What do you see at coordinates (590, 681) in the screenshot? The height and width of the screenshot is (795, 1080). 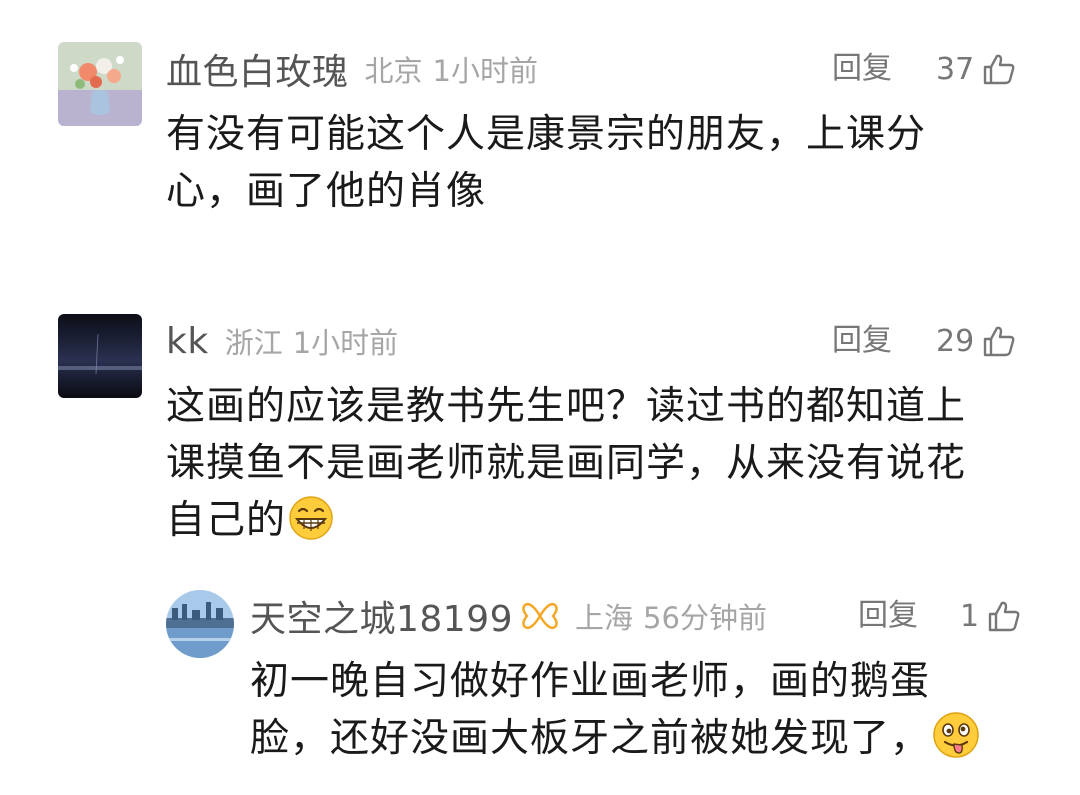 I see `reply-text-line: 初一晚自习做好作业画老师，画的鹅蛋` at bounding box center [590, 681].